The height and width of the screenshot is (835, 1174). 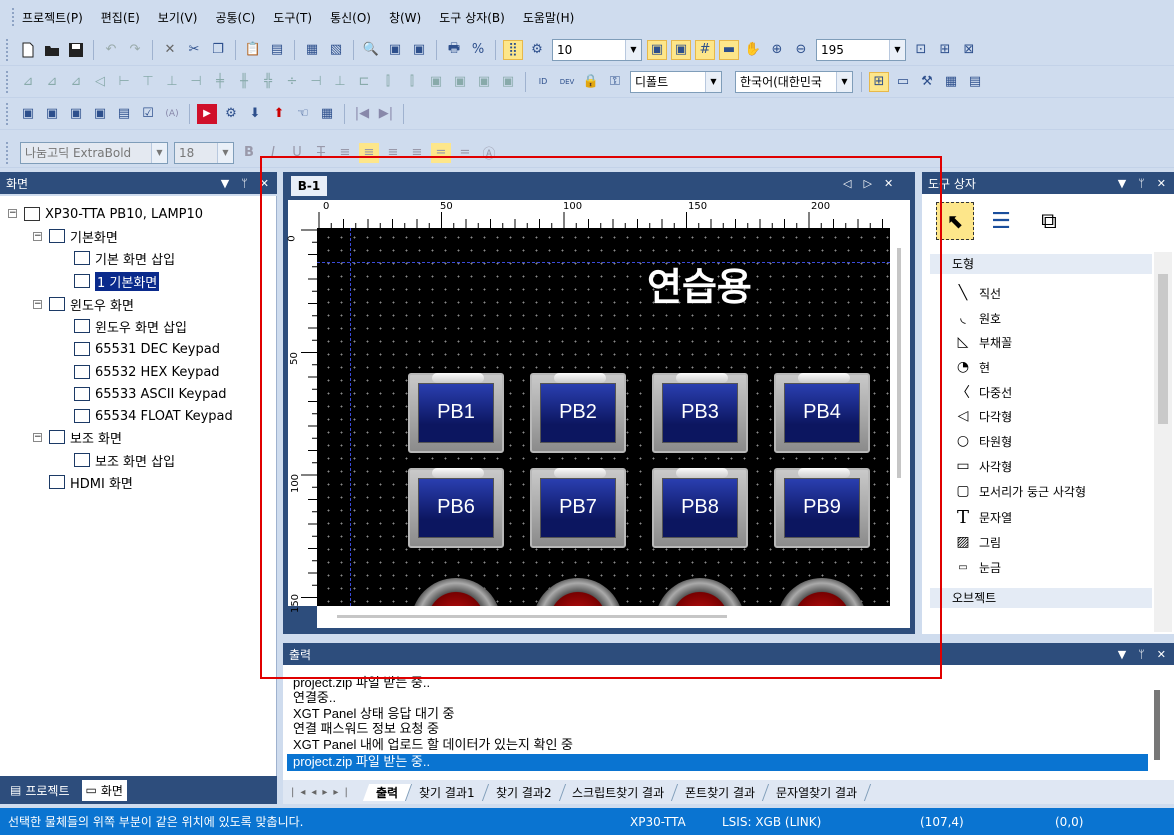 What do you see at coordinates (124, 114) in the screenshot?
I see `doc-icon: ▤` at bounding box center [124, 114].